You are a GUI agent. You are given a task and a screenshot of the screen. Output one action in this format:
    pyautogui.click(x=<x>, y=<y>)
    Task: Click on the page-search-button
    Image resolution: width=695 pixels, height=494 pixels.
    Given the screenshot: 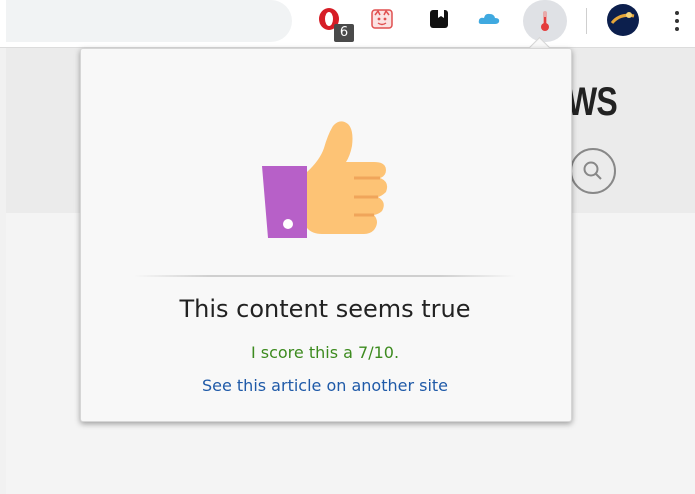 What is the action you would take?
    pyautogui.click(x=593, y=171)
    